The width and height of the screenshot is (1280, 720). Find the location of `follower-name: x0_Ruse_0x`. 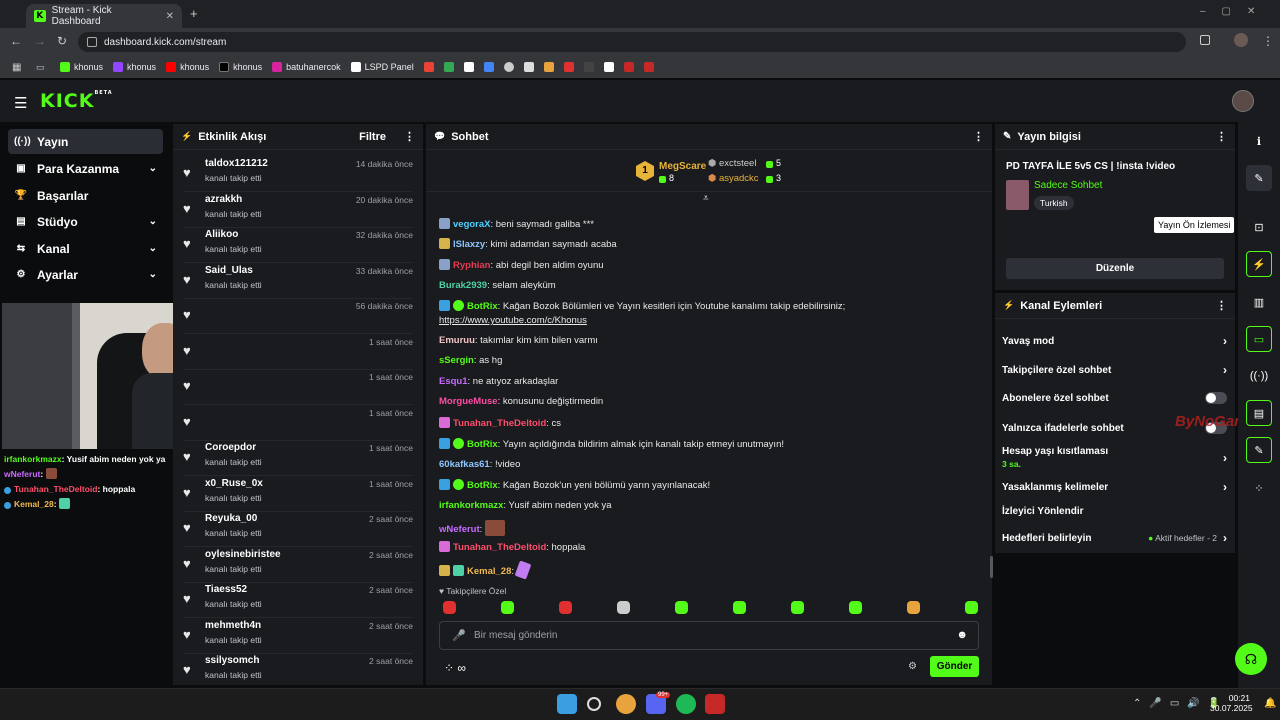

follower-name: x0_Ruse_0x is located at coordinates (234, 483).